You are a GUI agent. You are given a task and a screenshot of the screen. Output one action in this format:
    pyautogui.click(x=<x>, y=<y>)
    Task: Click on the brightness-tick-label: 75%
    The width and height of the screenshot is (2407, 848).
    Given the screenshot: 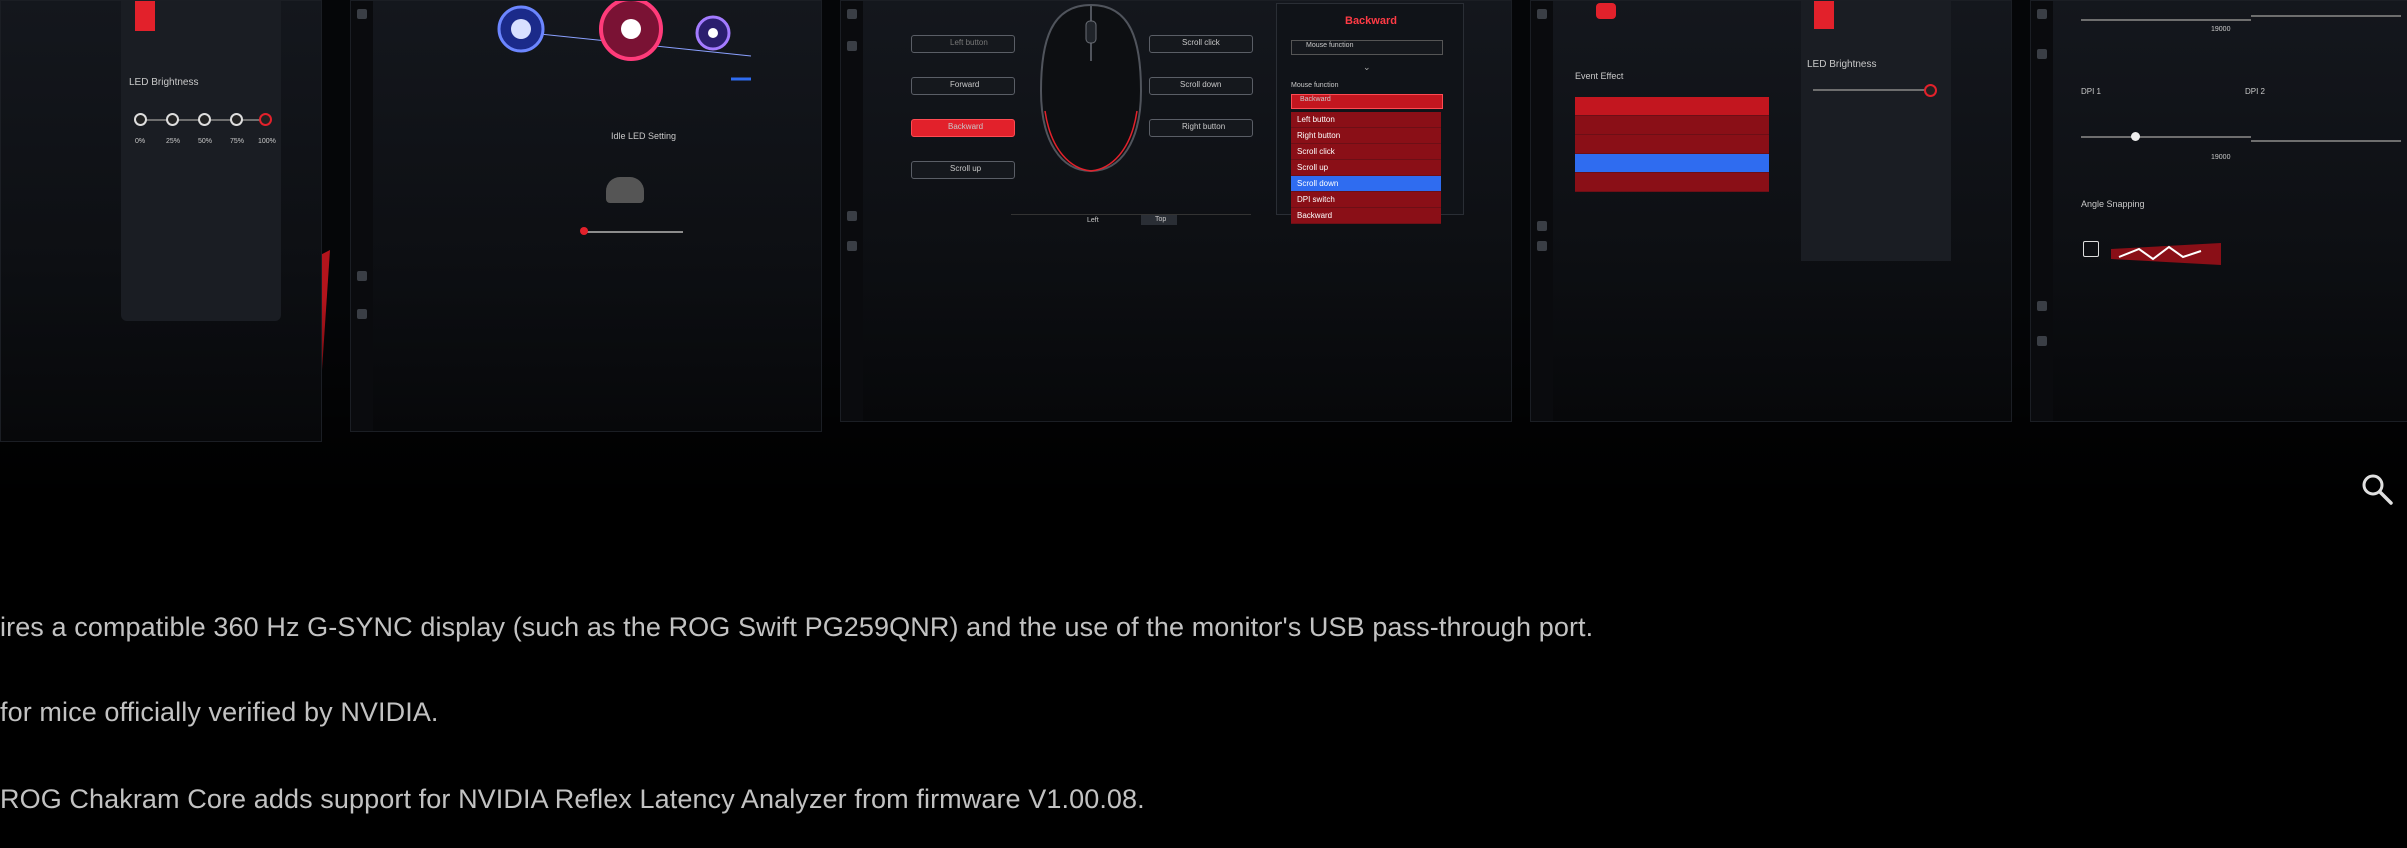 What is the action you would take?
    pyautogui.click(x=237, y=141)
    